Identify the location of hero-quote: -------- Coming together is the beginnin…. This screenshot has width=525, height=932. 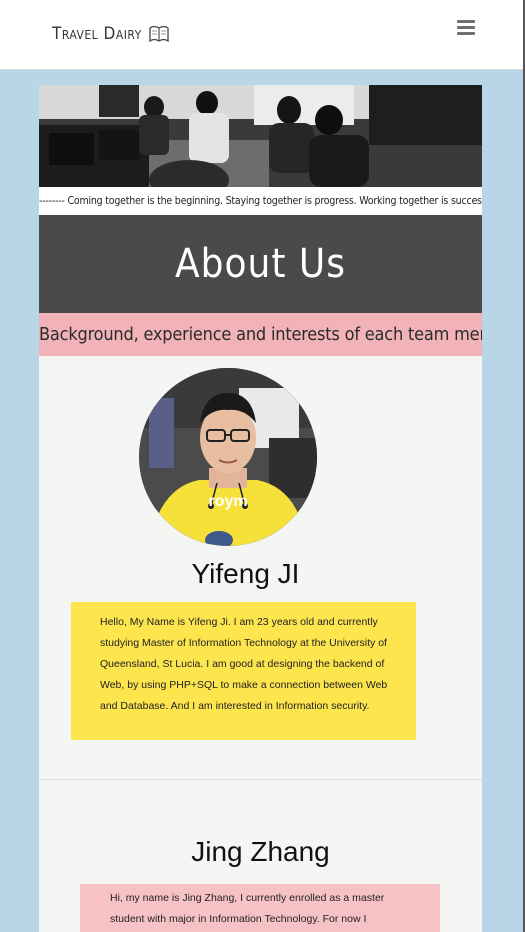
(260, 201).